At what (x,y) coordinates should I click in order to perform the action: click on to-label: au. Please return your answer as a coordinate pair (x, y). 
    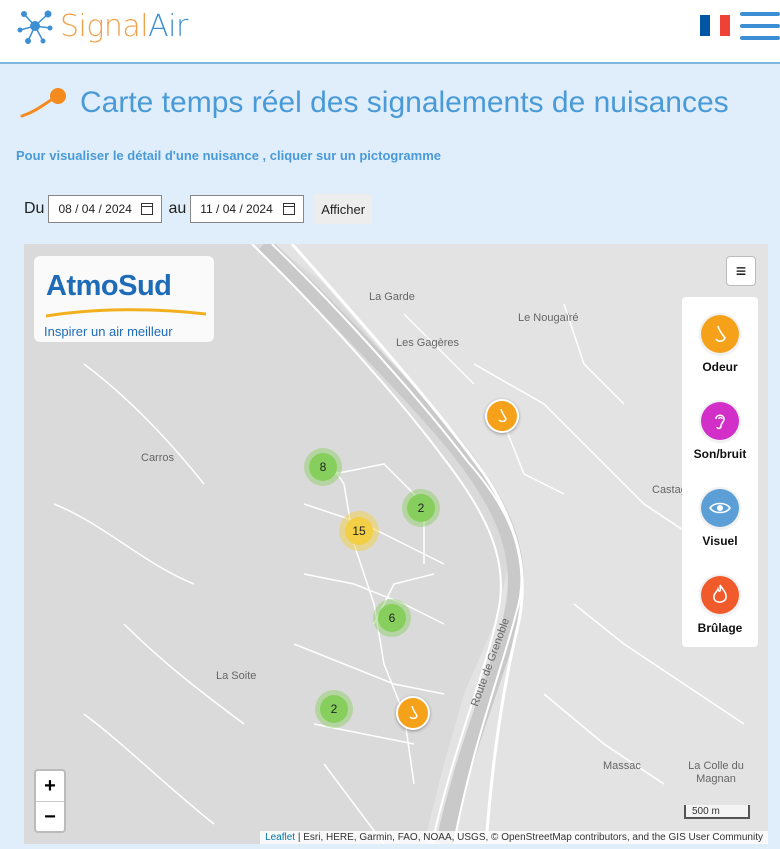
    Looking at the image, I should click on (177, 208).